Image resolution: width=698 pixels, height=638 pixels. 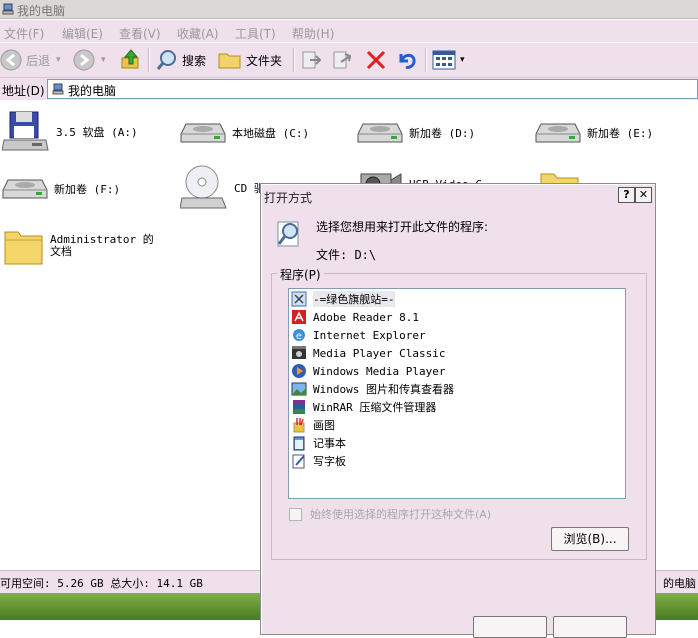 What do you see at coordinates (23, 91) in the screenshot?
I see `address-label: 地址(D)` at bounding box center [23, 91].